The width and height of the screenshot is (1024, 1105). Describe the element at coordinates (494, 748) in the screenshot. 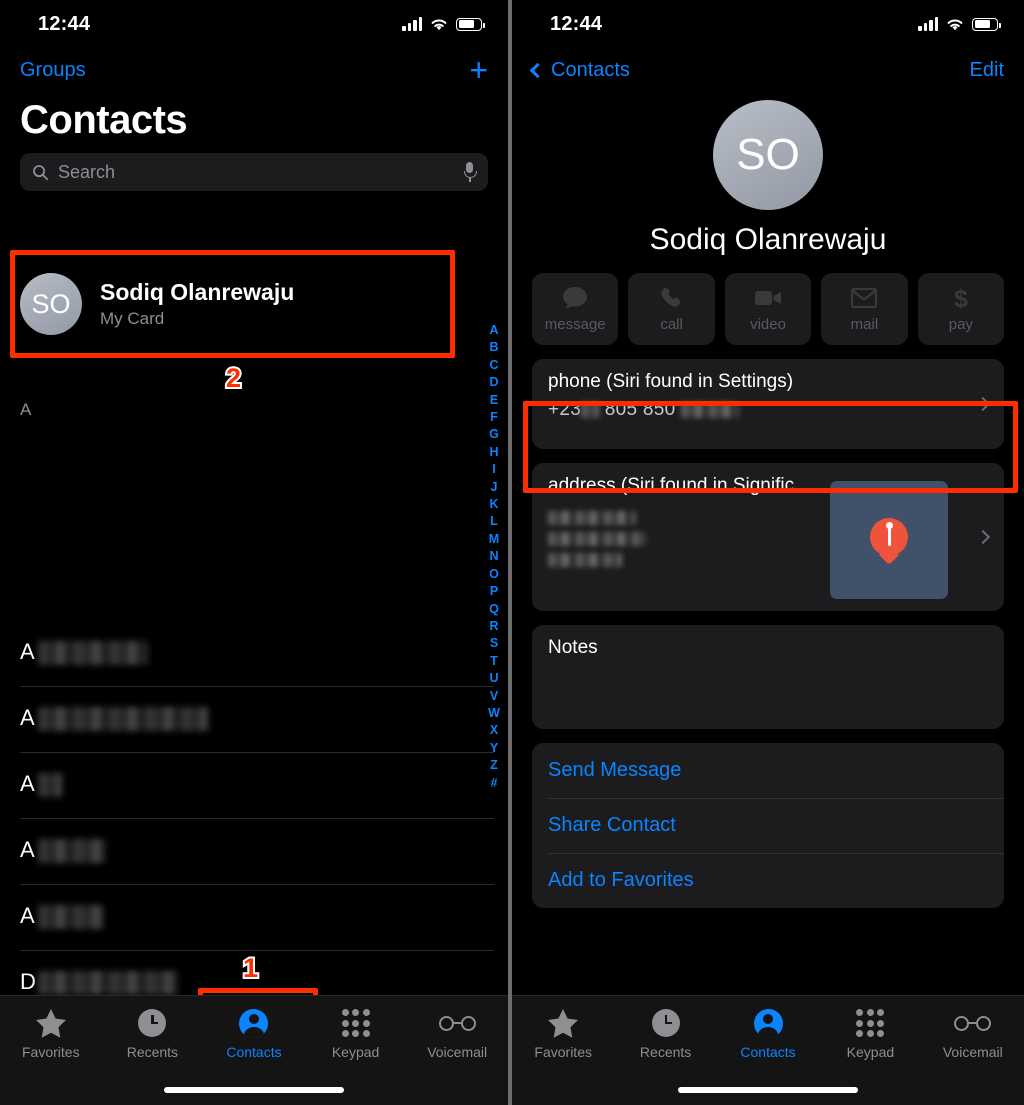

I see `alpha-index-letter: Y` at that location.